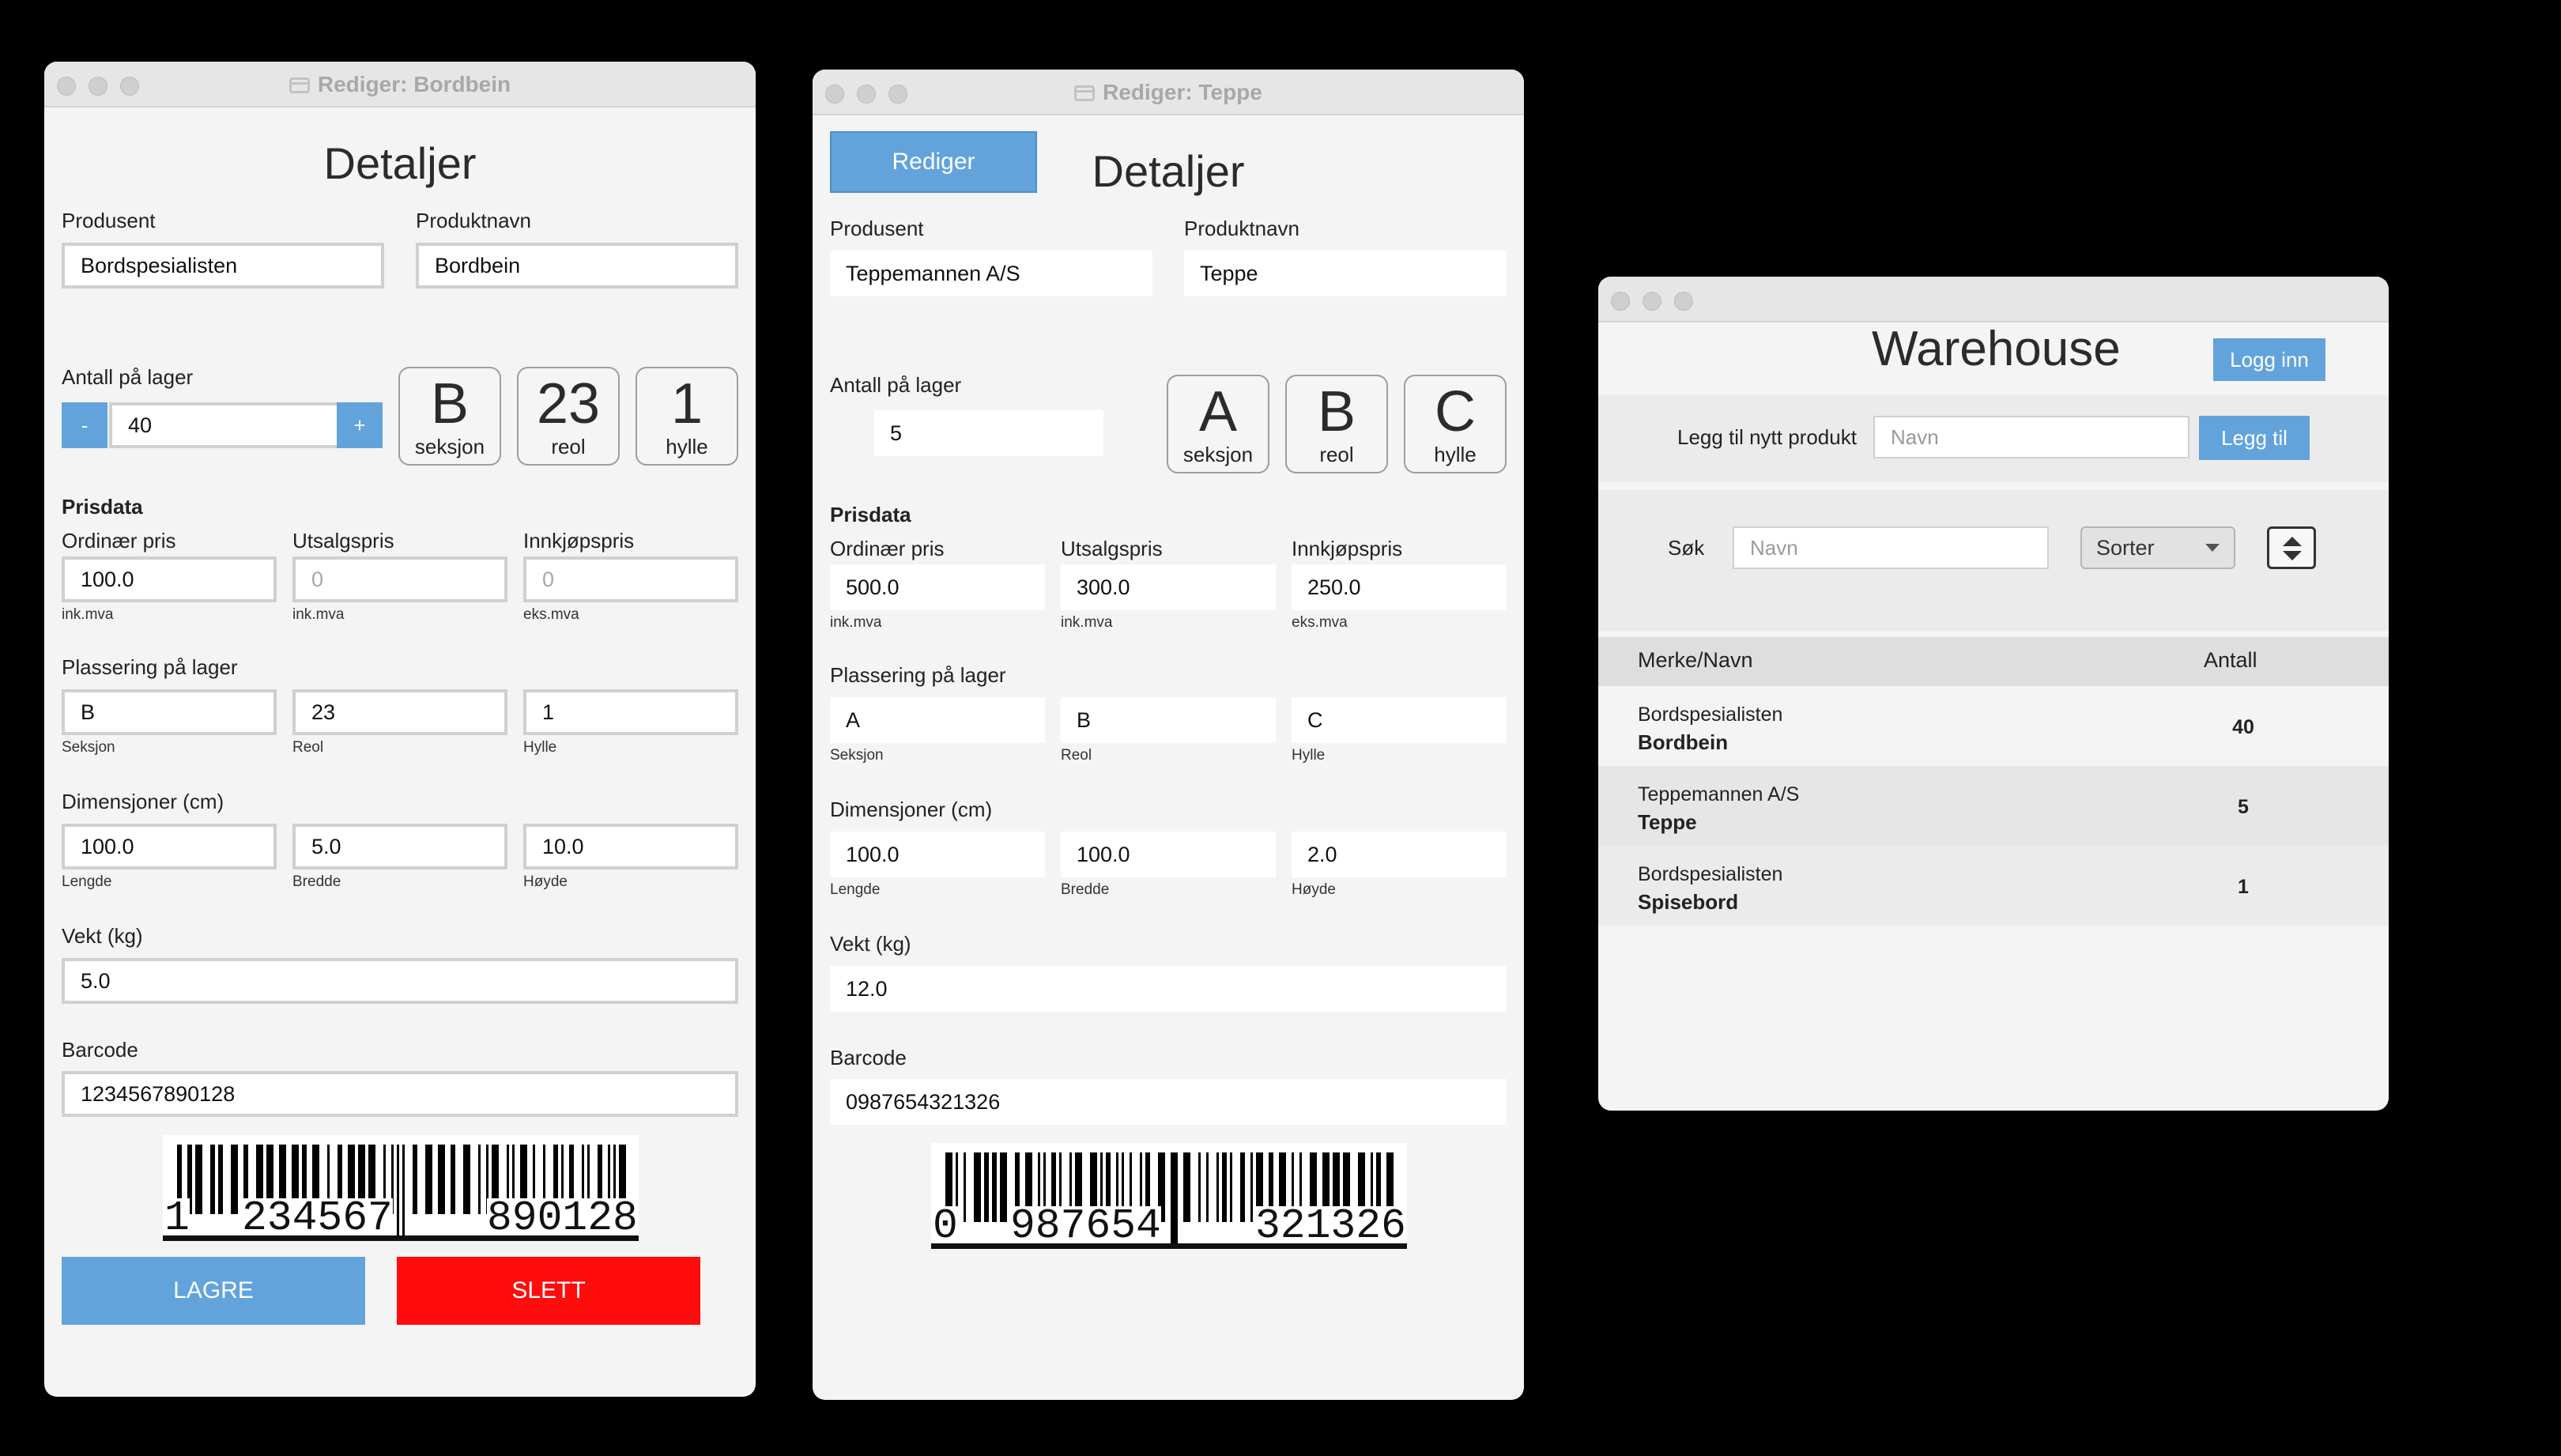  I want to click on stock-label: Antall på lager, so click(896, 385).